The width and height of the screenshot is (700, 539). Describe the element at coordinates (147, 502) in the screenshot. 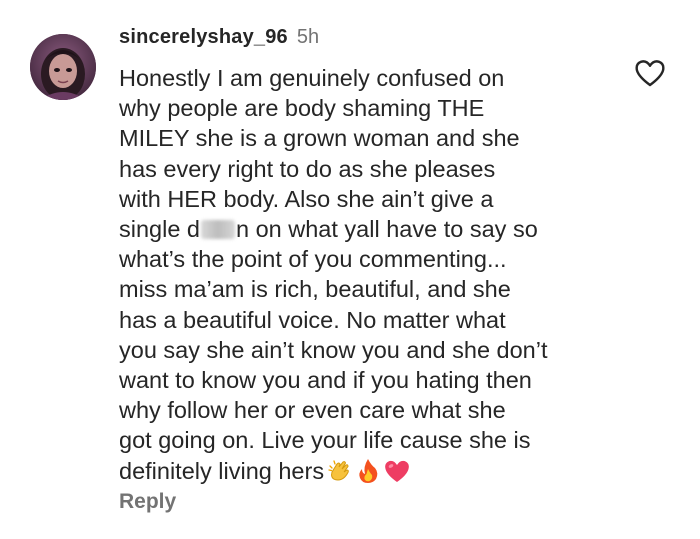

I see `reply-button: Reply` at that location.